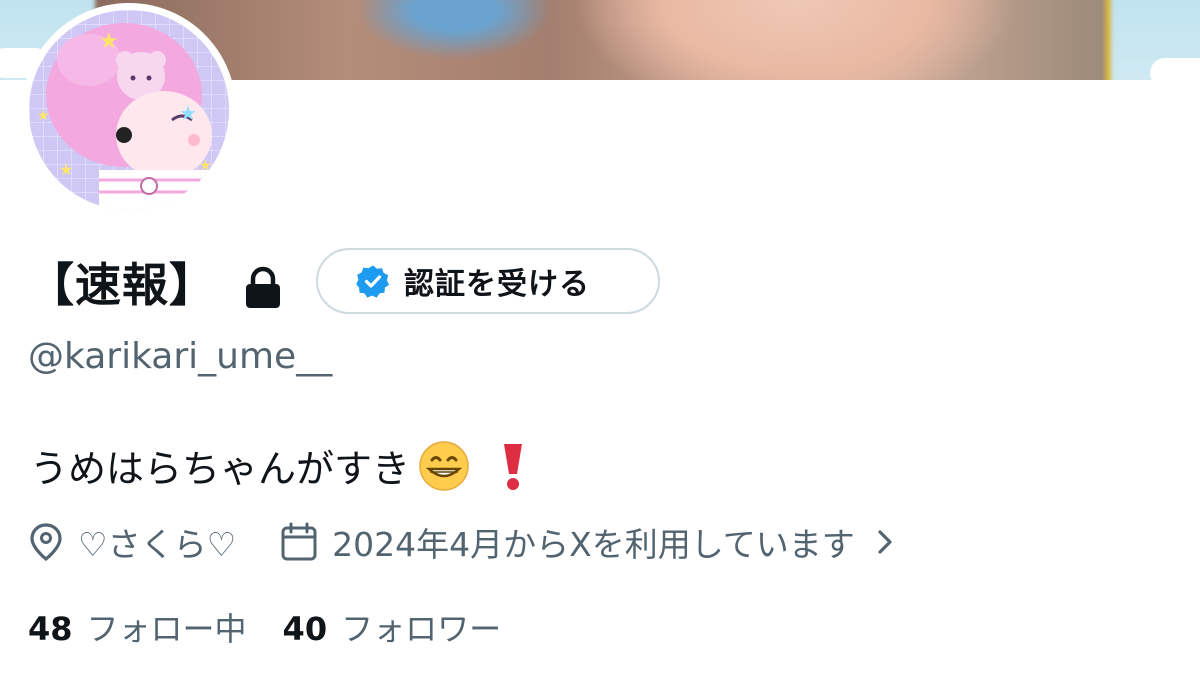  Describe the element at coordinates (50, 629) in the screenshot. I see `following-count: 48` at that location.